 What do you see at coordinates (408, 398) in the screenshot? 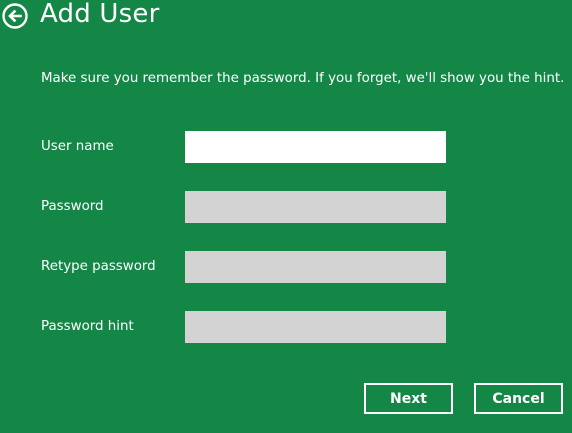
I see `next-button: Next` at bounding box center [408, 398].